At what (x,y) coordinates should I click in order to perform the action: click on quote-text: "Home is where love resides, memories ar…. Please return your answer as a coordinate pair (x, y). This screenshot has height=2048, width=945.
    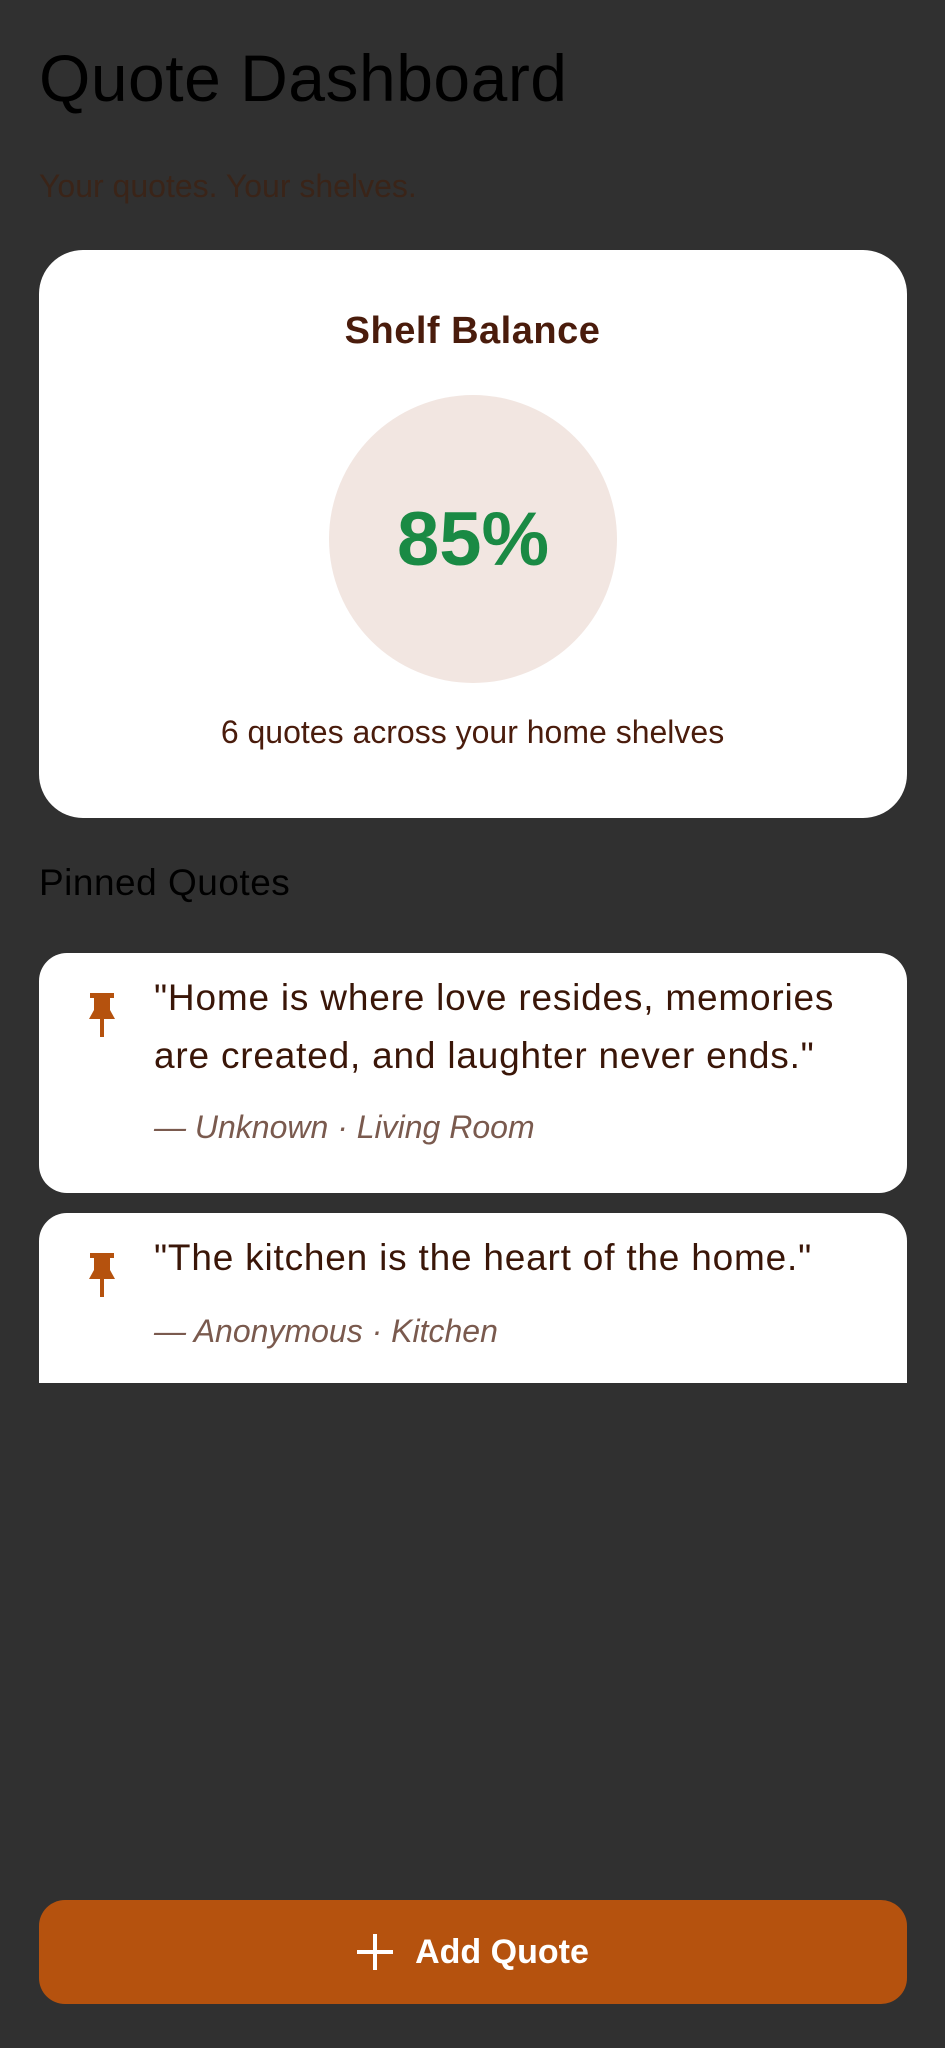
    Looking at the image, I should click on (494, 1026).